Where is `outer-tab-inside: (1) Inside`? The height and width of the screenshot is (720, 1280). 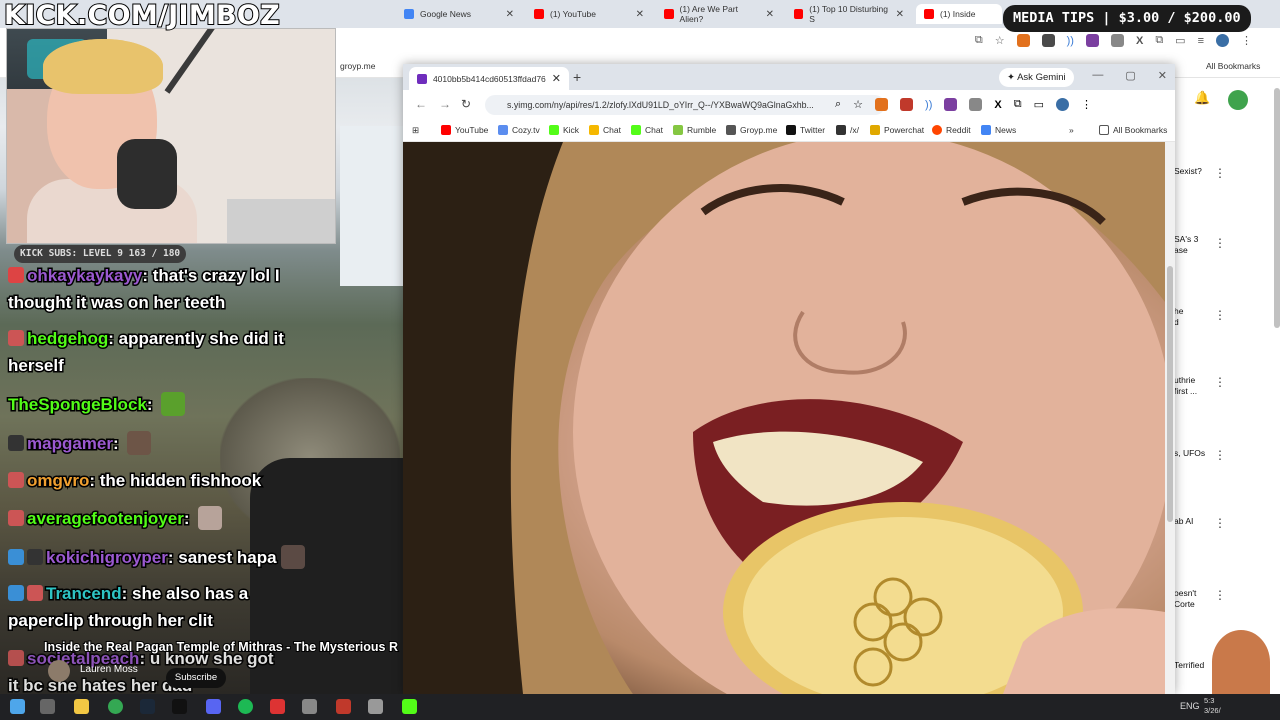
outer-tab-inside: (1) Inside is located at coordinates (959, 14).